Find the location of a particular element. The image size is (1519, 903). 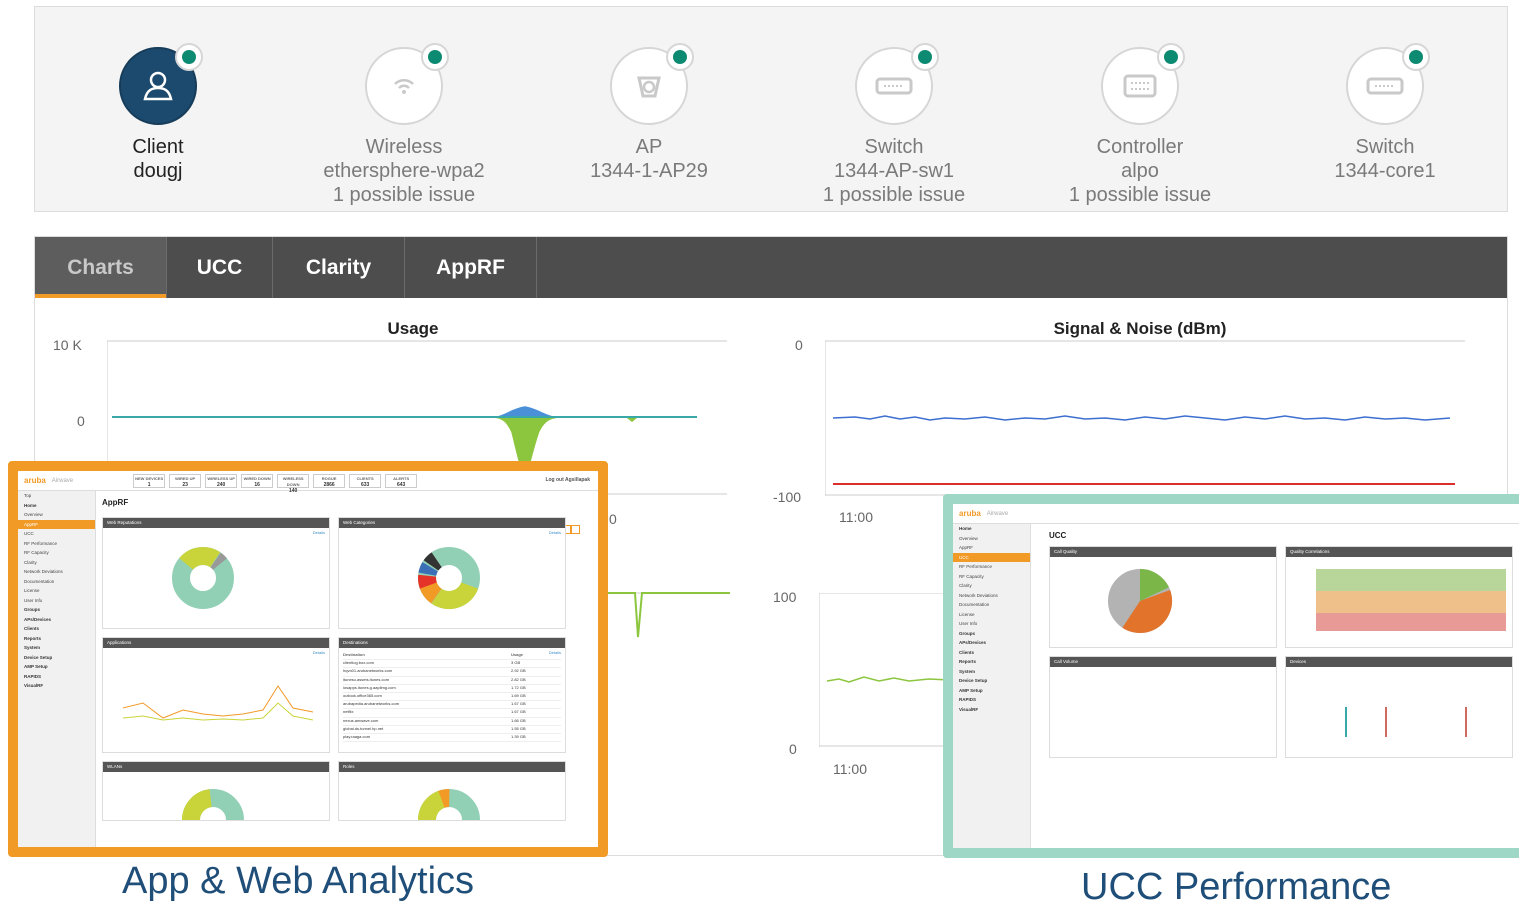

stat-wireless-down: WIRELESS DOWN 140 is located at coordinates (293, 483).